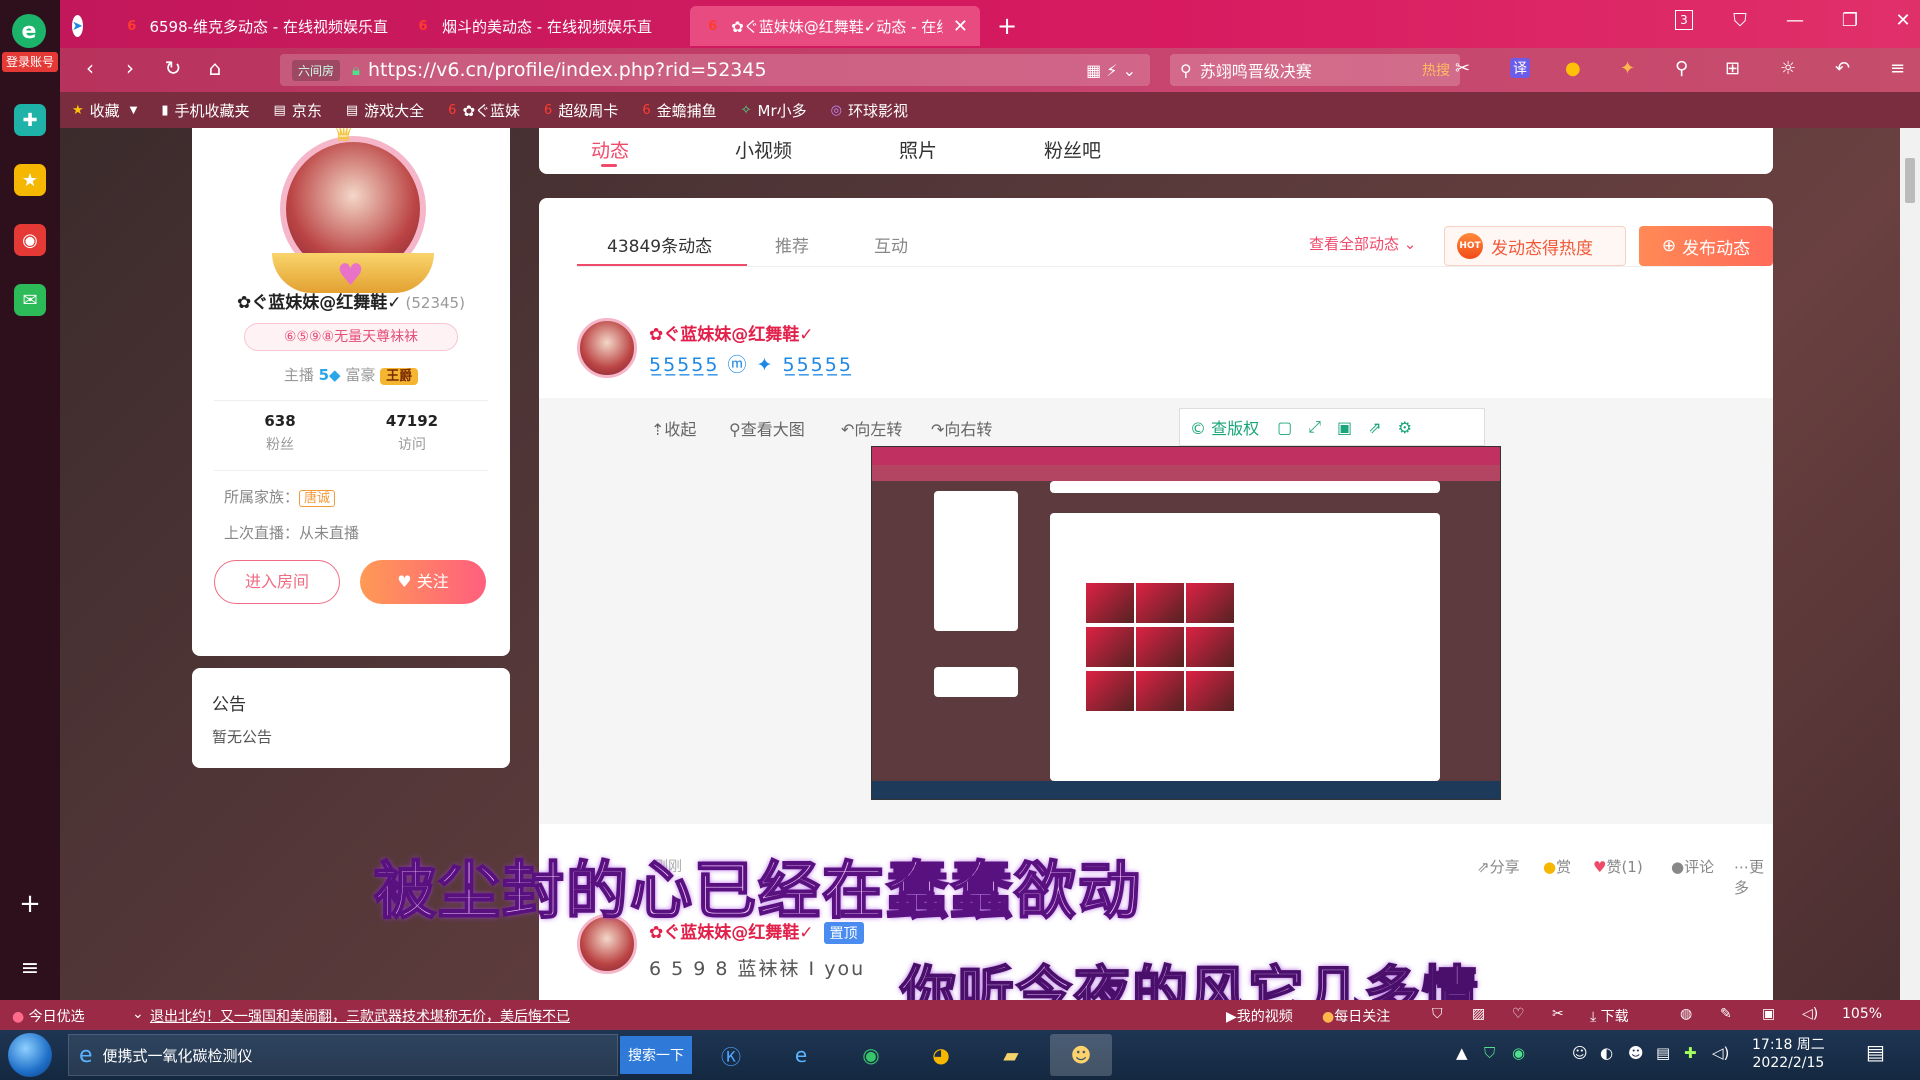 The height and width of the screenshot is (1080, 1920). I want to click on forward-icon: ›, so click(130, 68).